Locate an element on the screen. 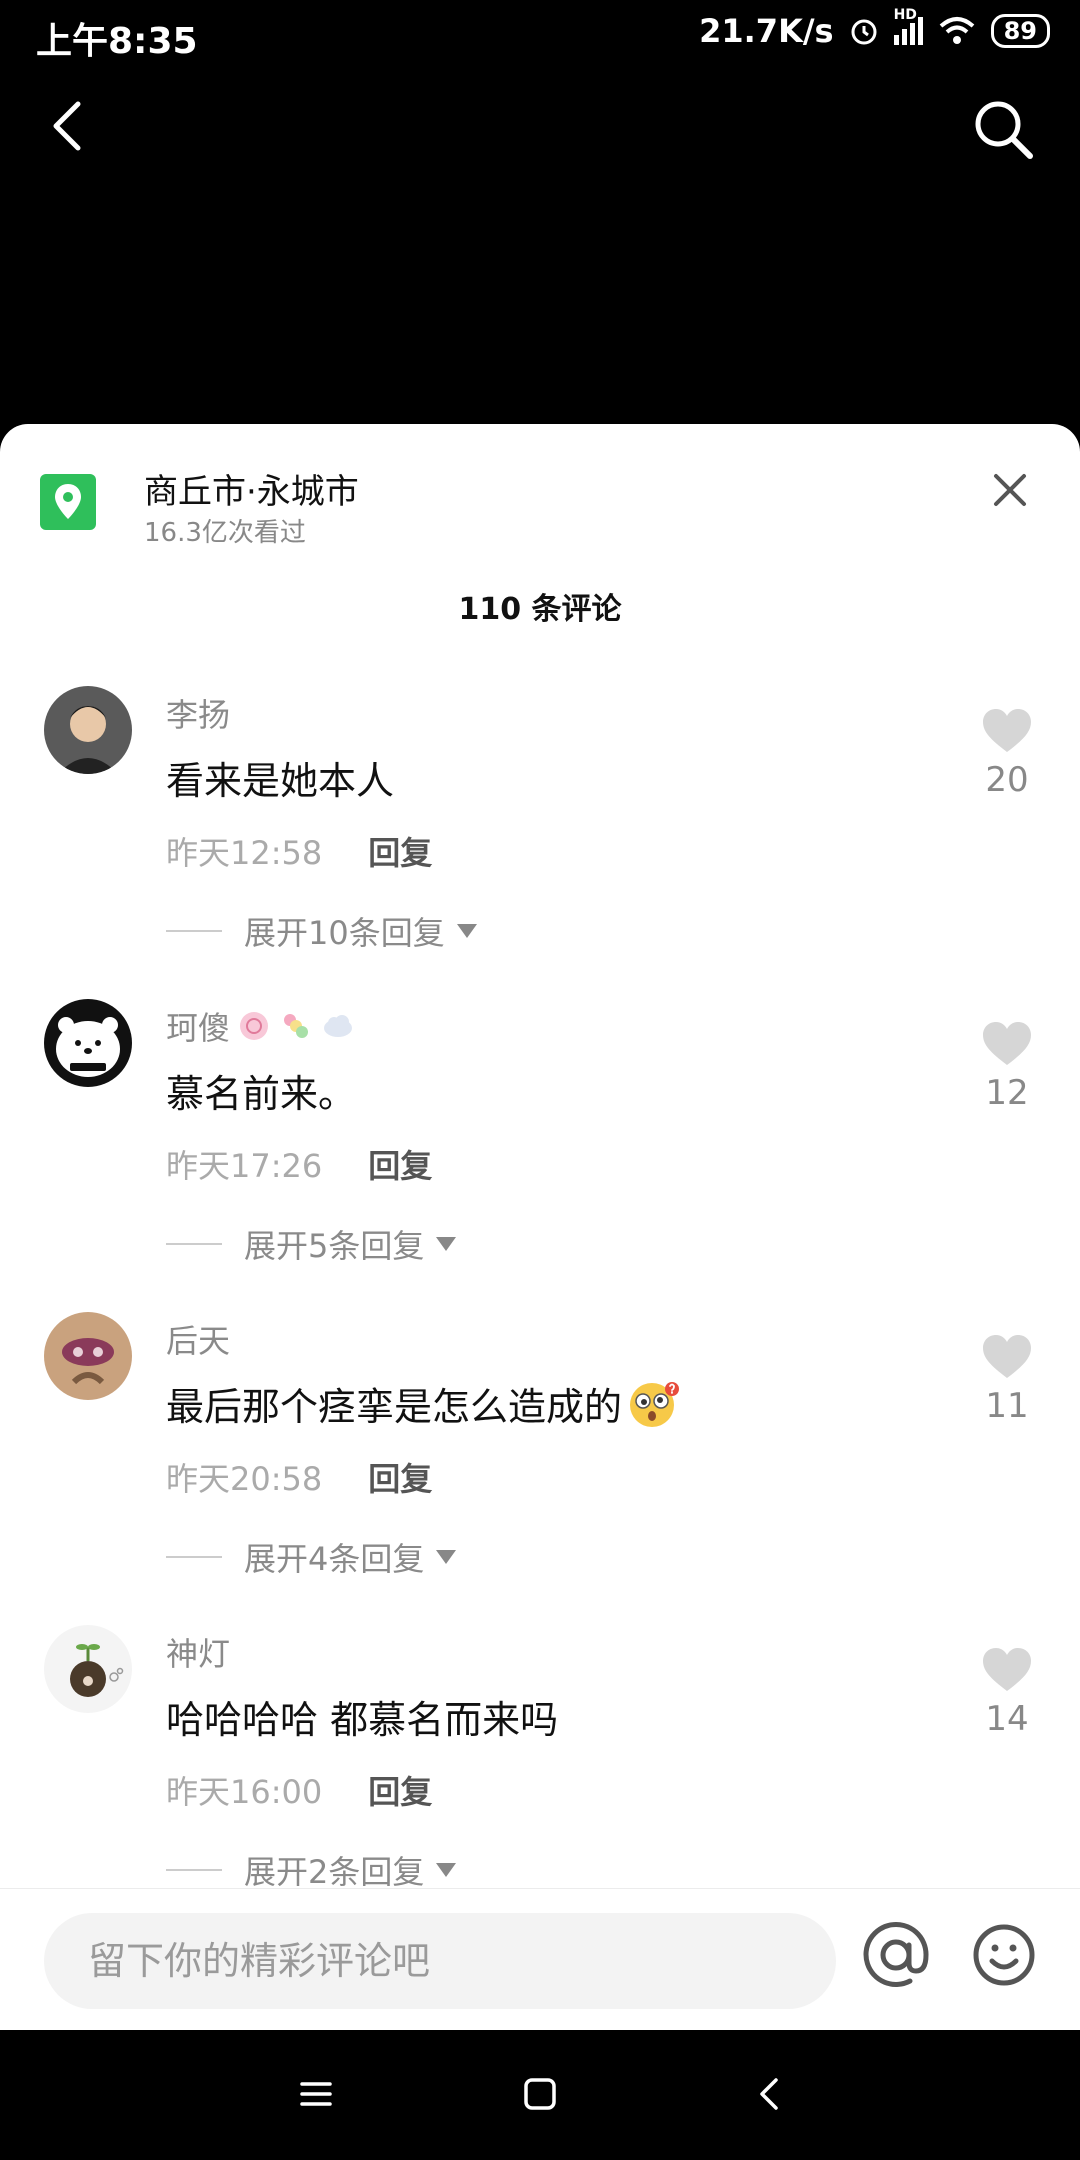 The height and width of the screenshot is (2160, 1080). close-icon is located at coordinates (1010, 490).